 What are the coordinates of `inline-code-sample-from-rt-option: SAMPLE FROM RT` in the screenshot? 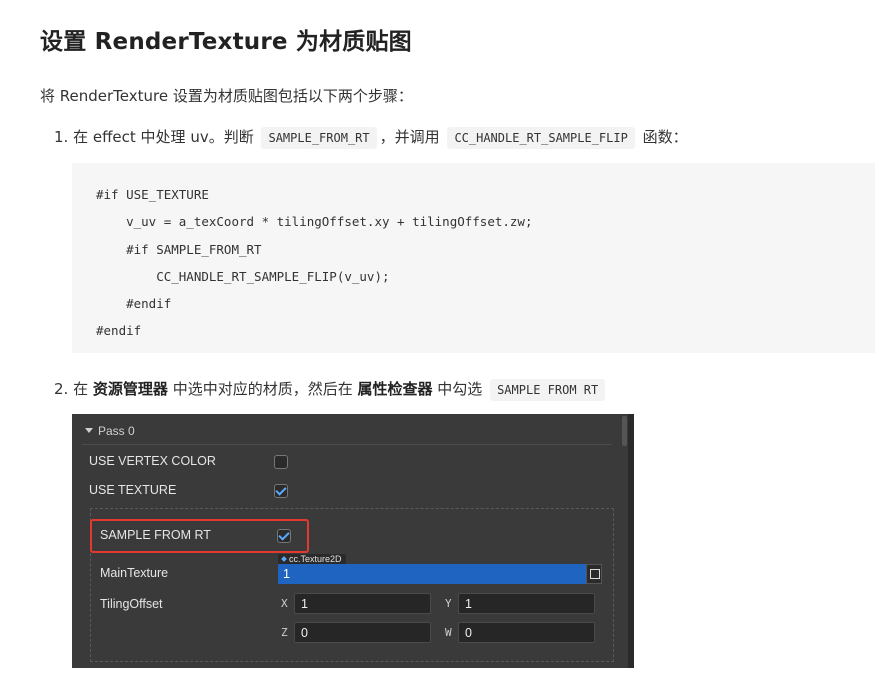 It's located at (548, 390).